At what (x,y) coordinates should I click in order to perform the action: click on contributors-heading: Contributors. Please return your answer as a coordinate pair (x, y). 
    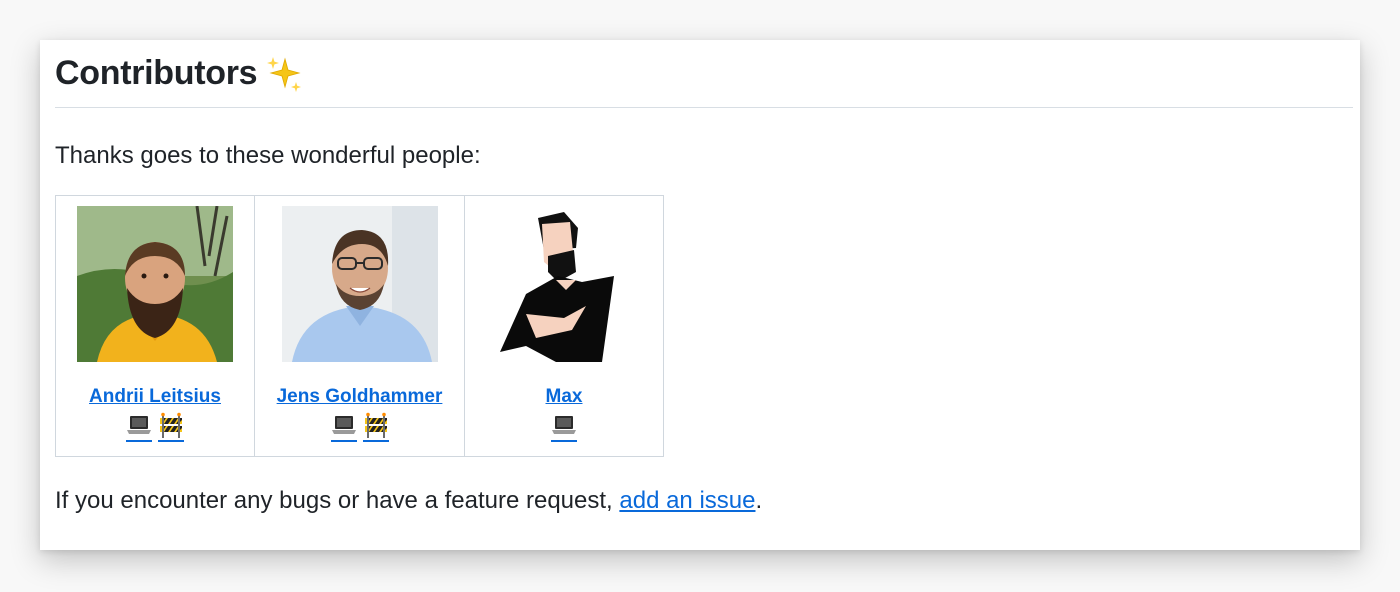
    Looking at the image, I should click on (704, 74).